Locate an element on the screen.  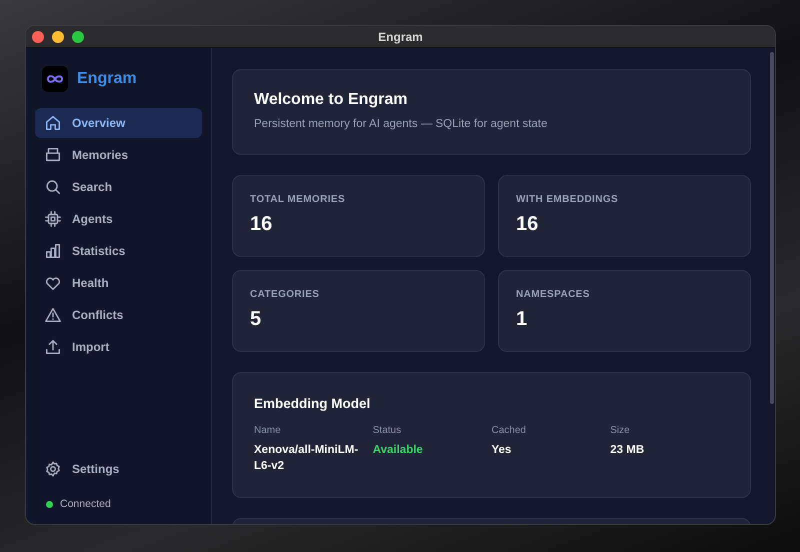
stat-label: CATEGORIES is located at coordinates (285, 294).